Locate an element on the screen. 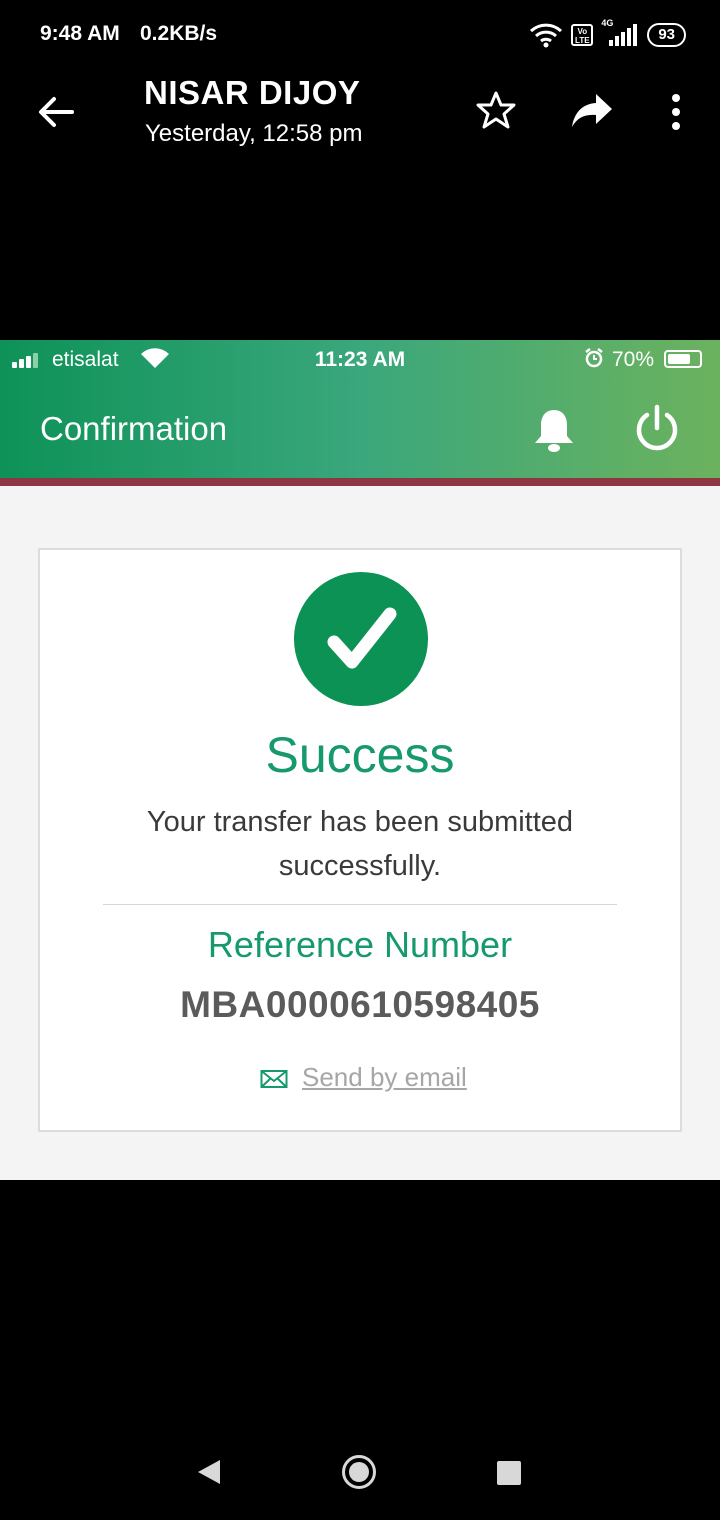 This screenshot has width=720, height=1520. envelope-icon is located at coordinates (274, 1078).